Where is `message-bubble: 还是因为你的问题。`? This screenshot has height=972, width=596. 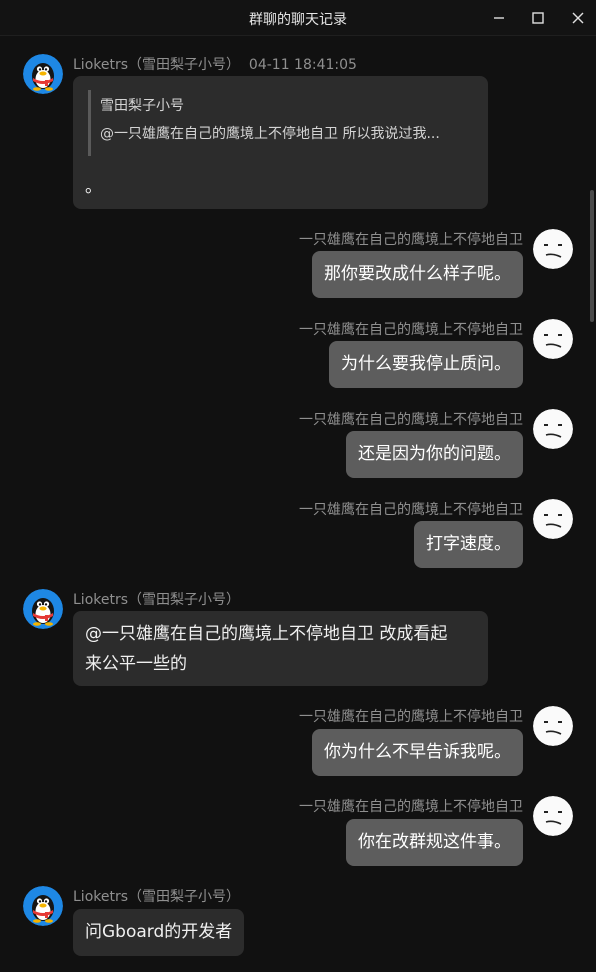 message-bubble: 还是因为你的问题。 is located at coordinates (434, 454).